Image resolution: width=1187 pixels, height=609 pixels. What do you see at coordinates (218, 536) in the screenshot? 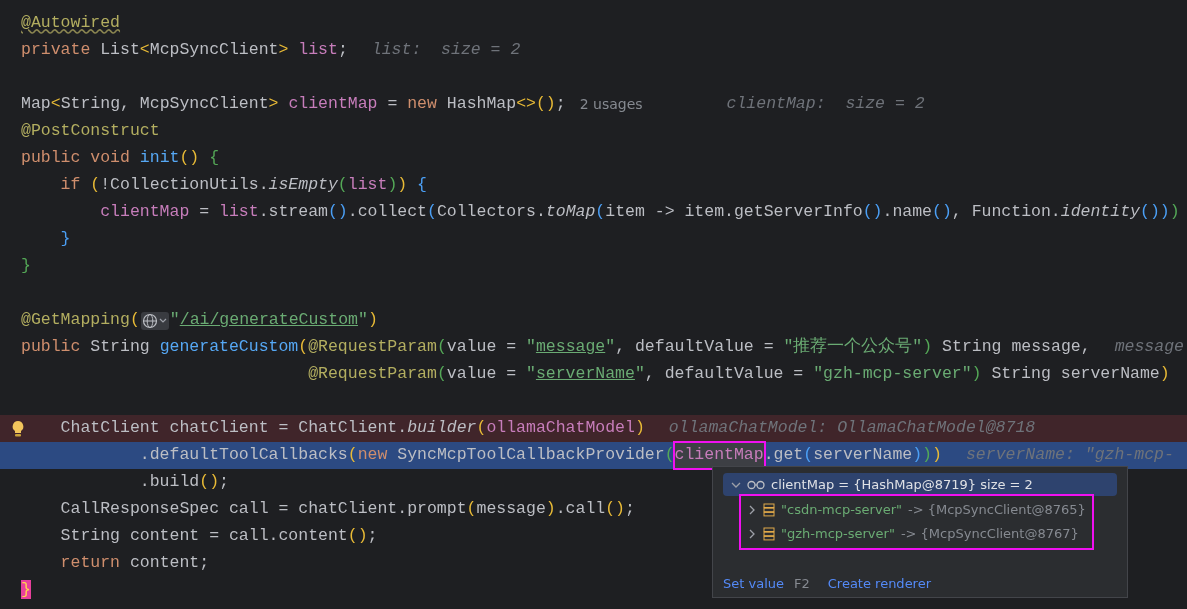
I see `code-text: String content = call.content();` at bounding box center [218, 536].